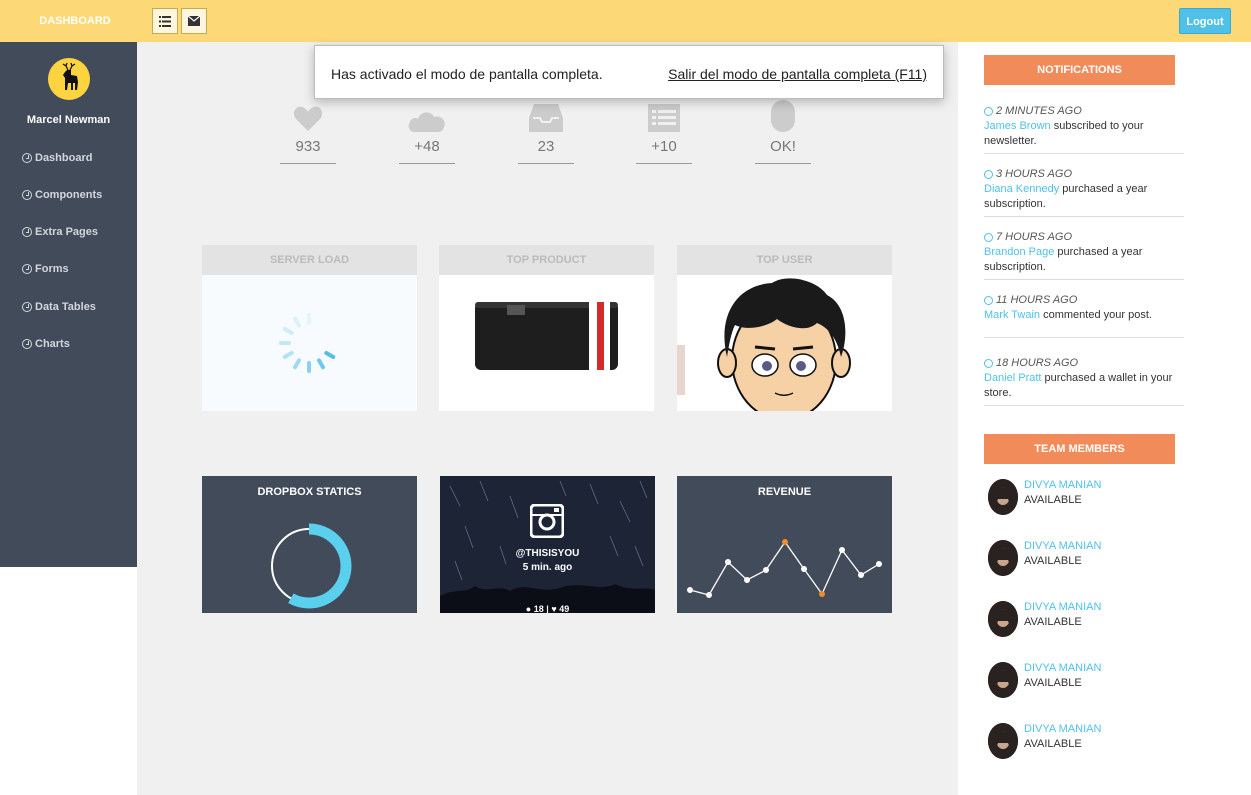 Image resolution: width=1251 pixels, height=795 pixels. Describe the element at coordinates (307, 343) in the screenshot. I see `loading-spinner-icon` at that location.